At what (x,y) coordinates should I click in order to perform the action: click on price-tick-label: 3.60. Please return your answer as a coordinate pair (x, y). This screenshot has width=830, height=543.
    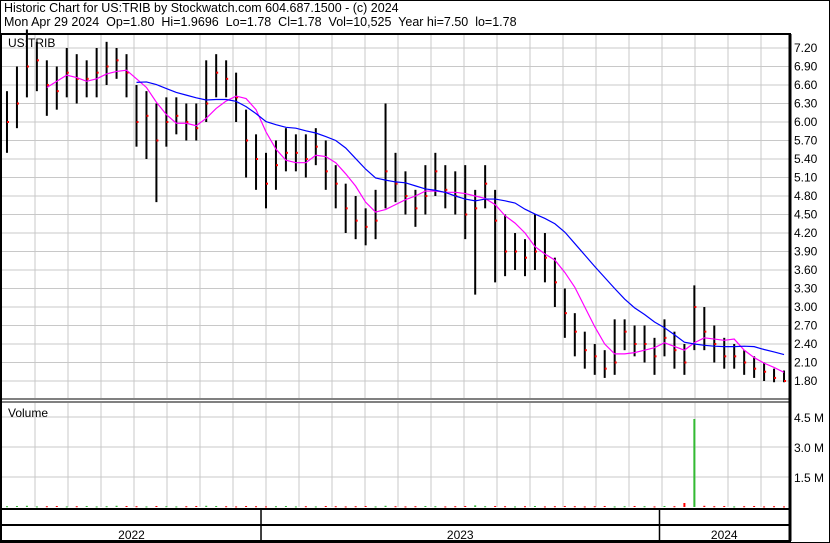
    Looking at the image, I should click on (806, 270).